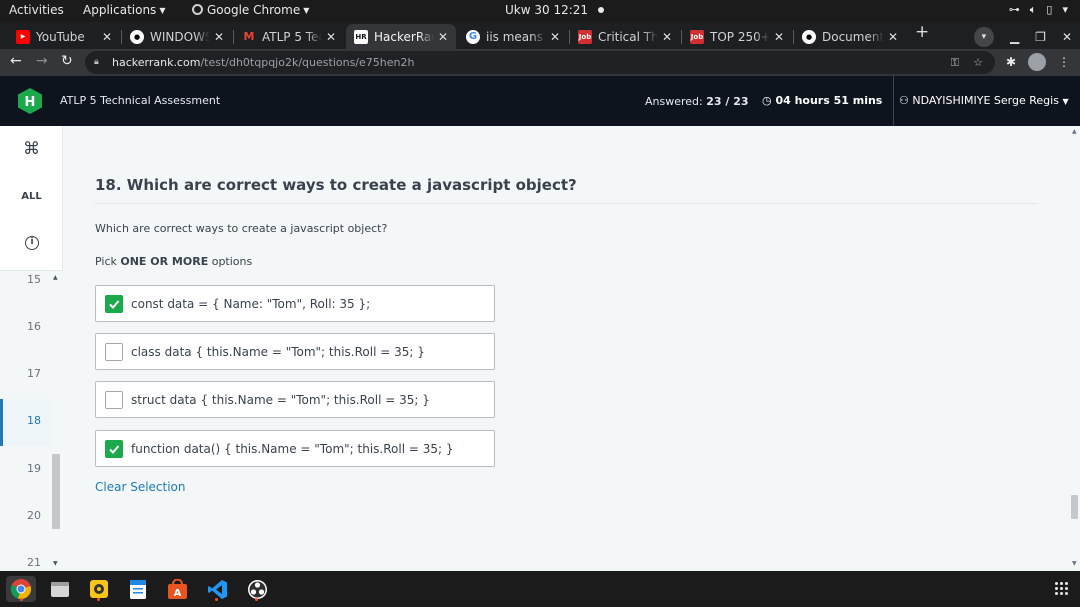 Image resolution: width=1080 pixels, height=607 pixels. Describe the element at coordinates (164, 261) in the screenshot. I see `pick-bold: ONE OR MORE` at that location.